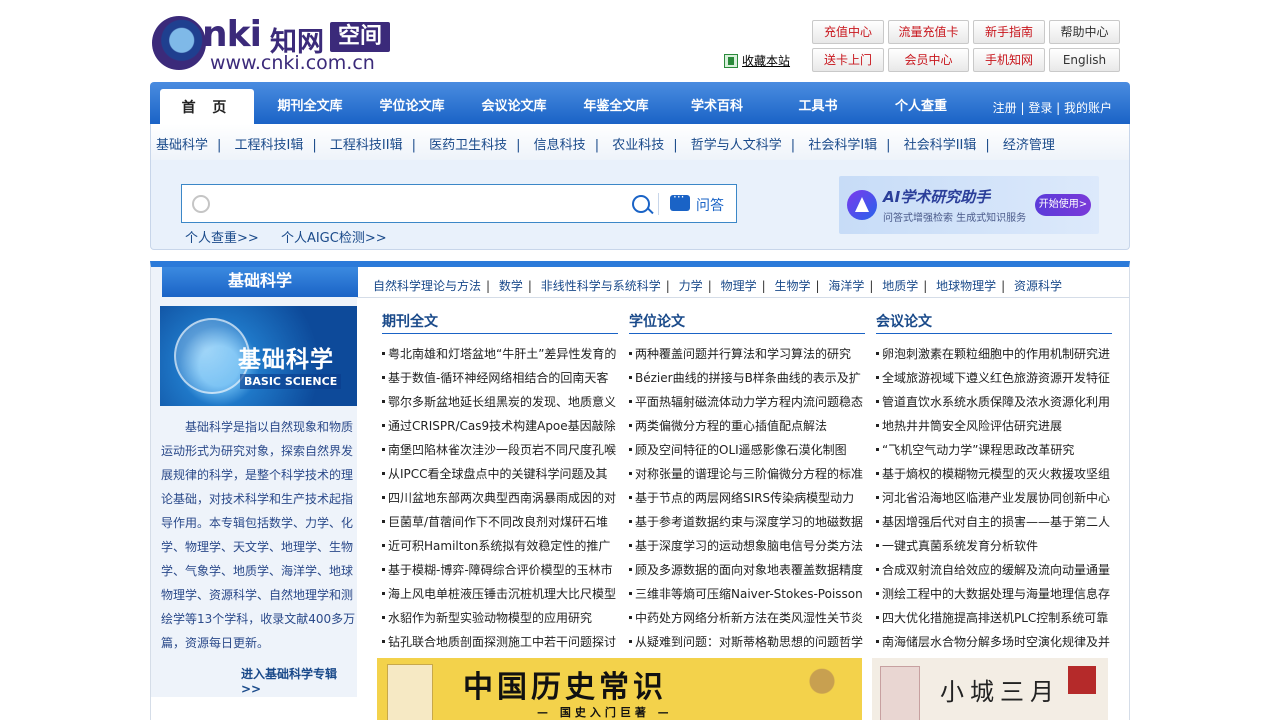  I want to click on journal-column-title: 期刊全文, so click(500, 322).